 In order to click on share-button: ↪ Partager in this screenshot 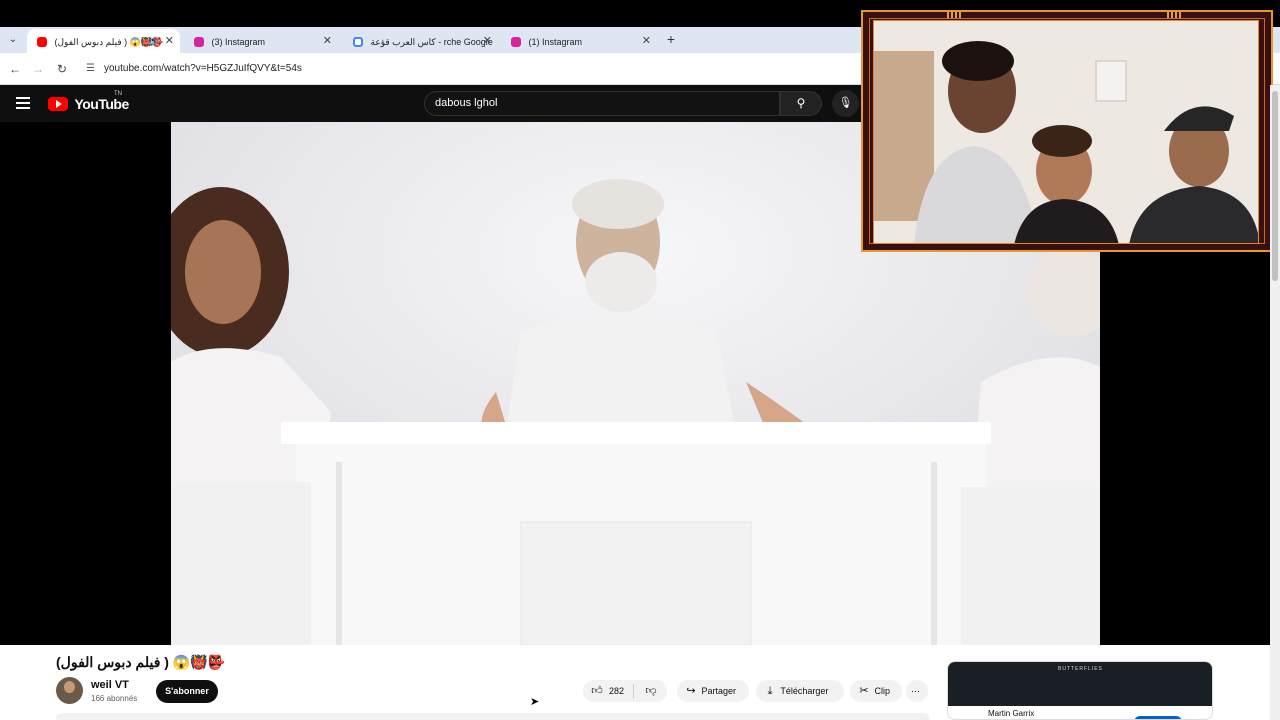, I will do `click(713, 691)`.